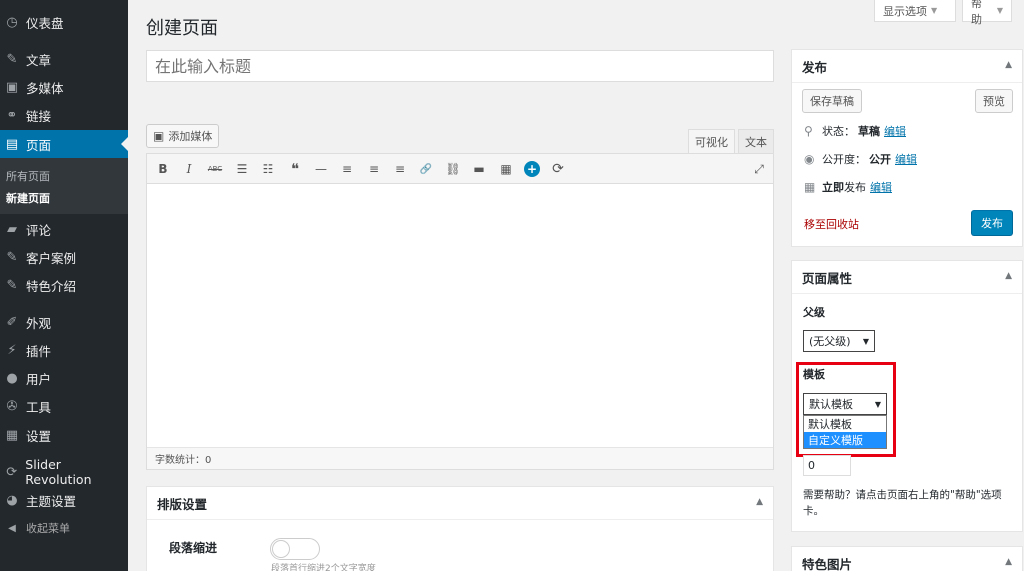  I want to click on sidebar-item-media: ▣ 多媒体, so click(64, 87).